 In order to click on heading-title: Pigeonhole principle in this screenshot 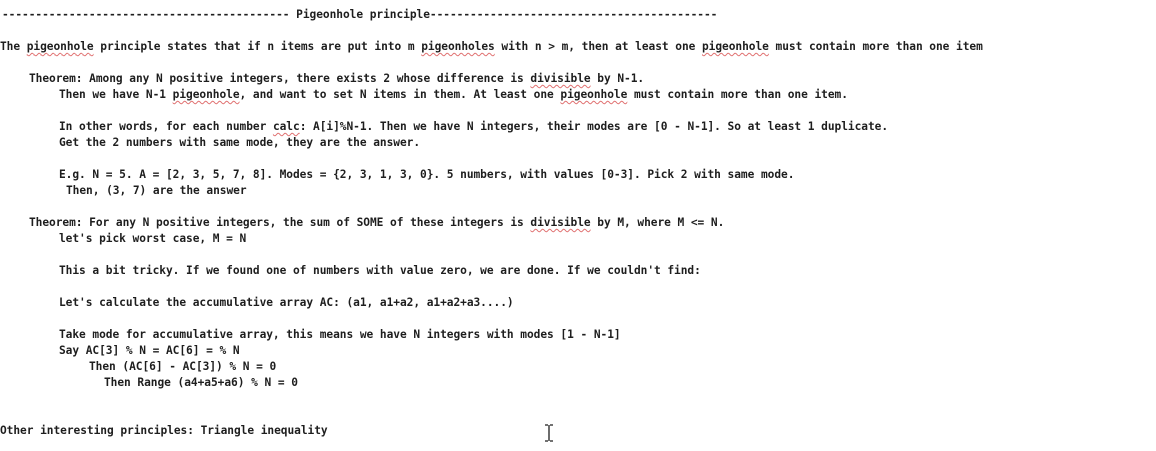, I will do `click(363, 14)`.